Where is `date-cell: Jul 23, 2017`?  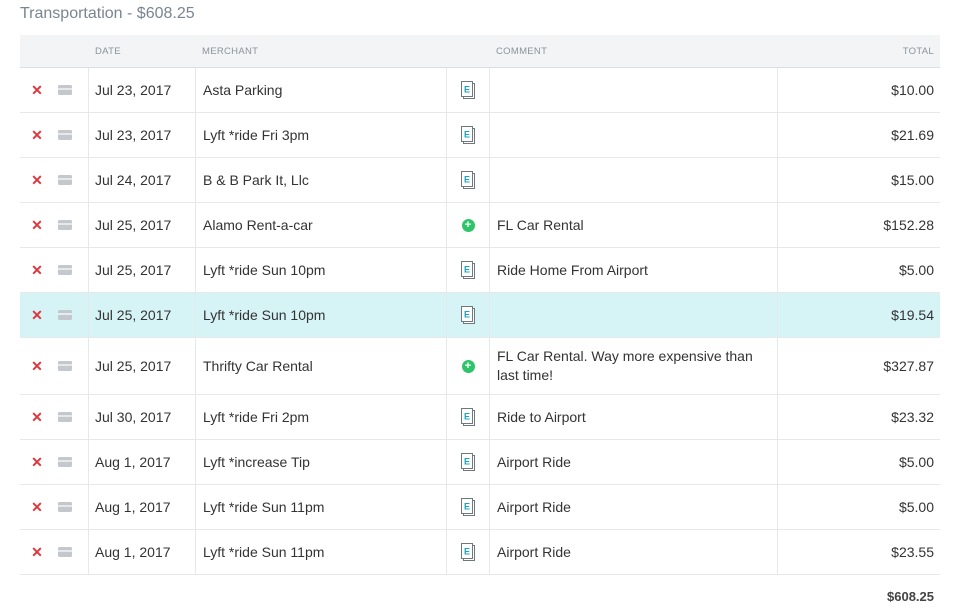
date-cell: Jul 23, 2017 is located at coordinates (141, 135).